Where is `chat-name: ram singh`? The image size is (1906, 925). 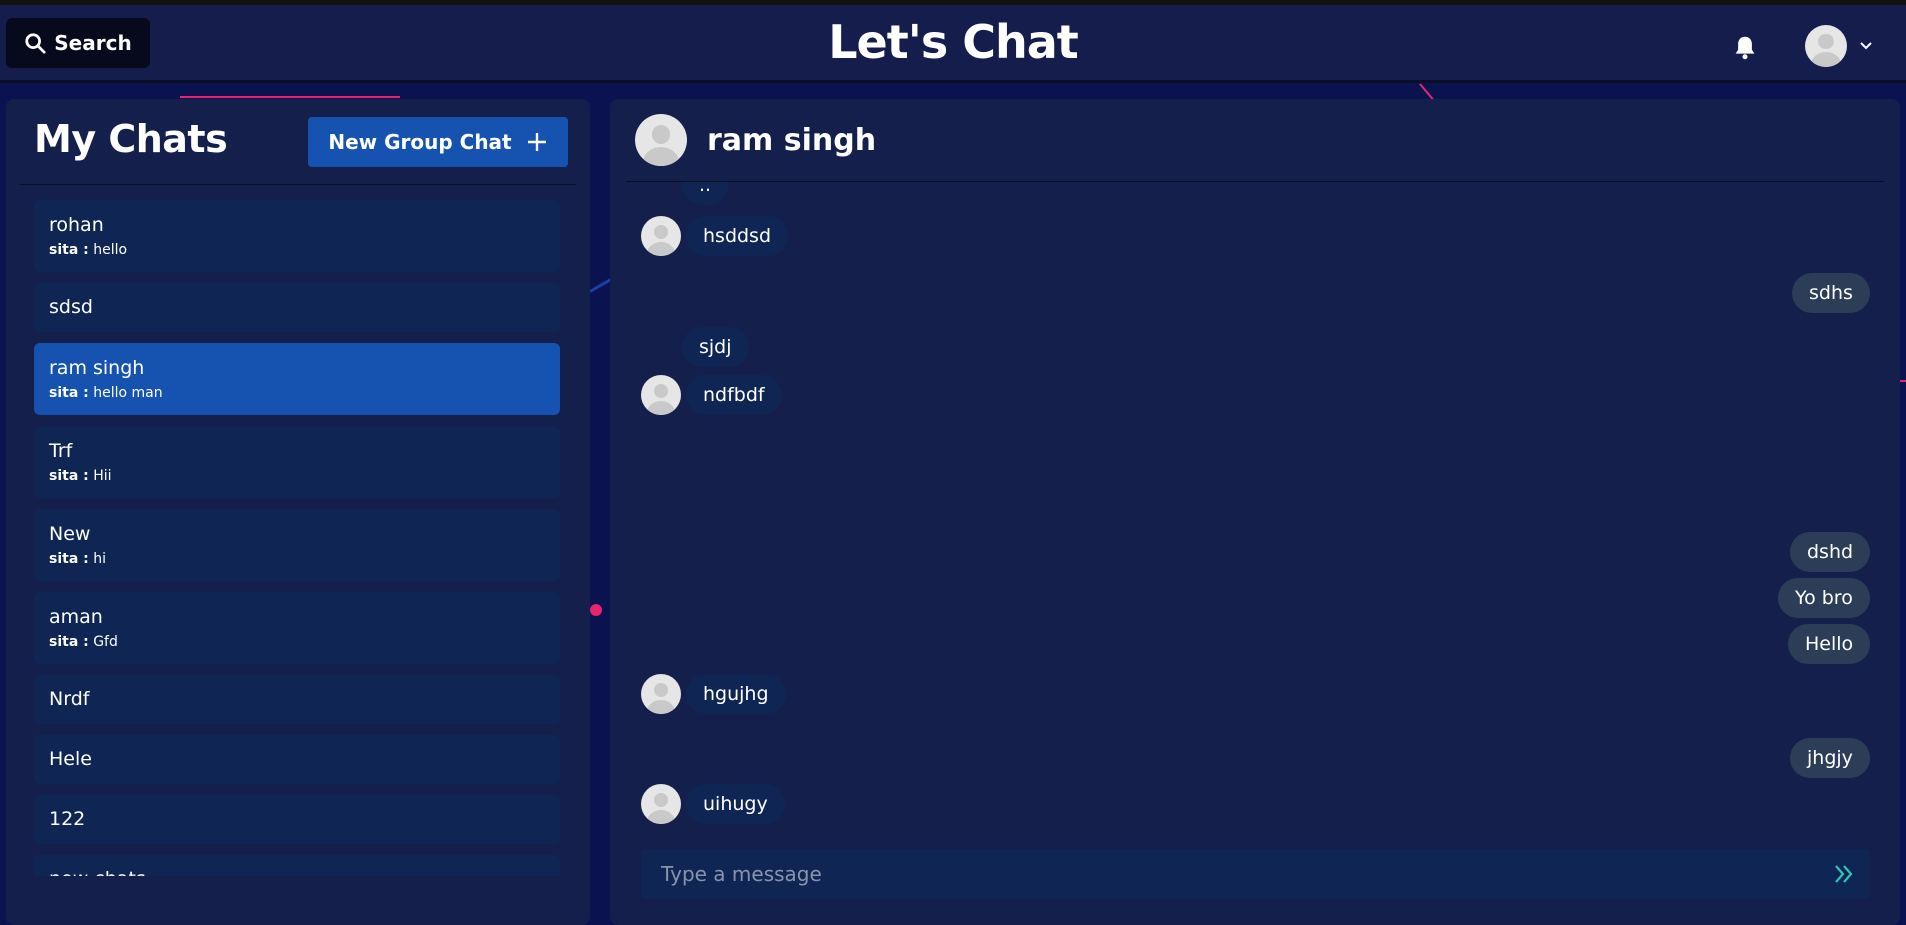
chat-name: ram singh is located at coordinates (97, 368).